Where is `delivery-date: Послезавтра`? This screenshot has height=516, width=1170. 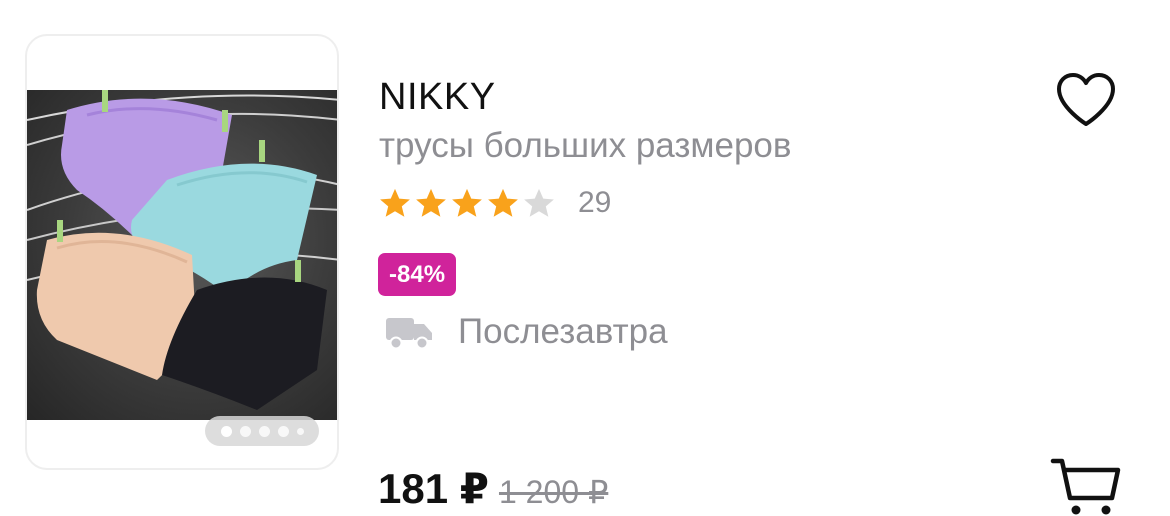
delivery-date: Послезавтра is located at coordinates (563, 331).